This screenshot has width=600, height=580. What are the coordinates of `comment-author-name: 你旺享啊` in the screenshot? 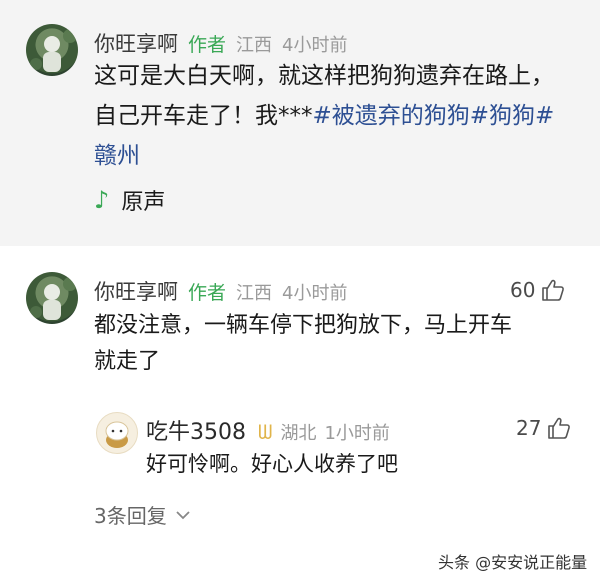 It's located at (136, 291).